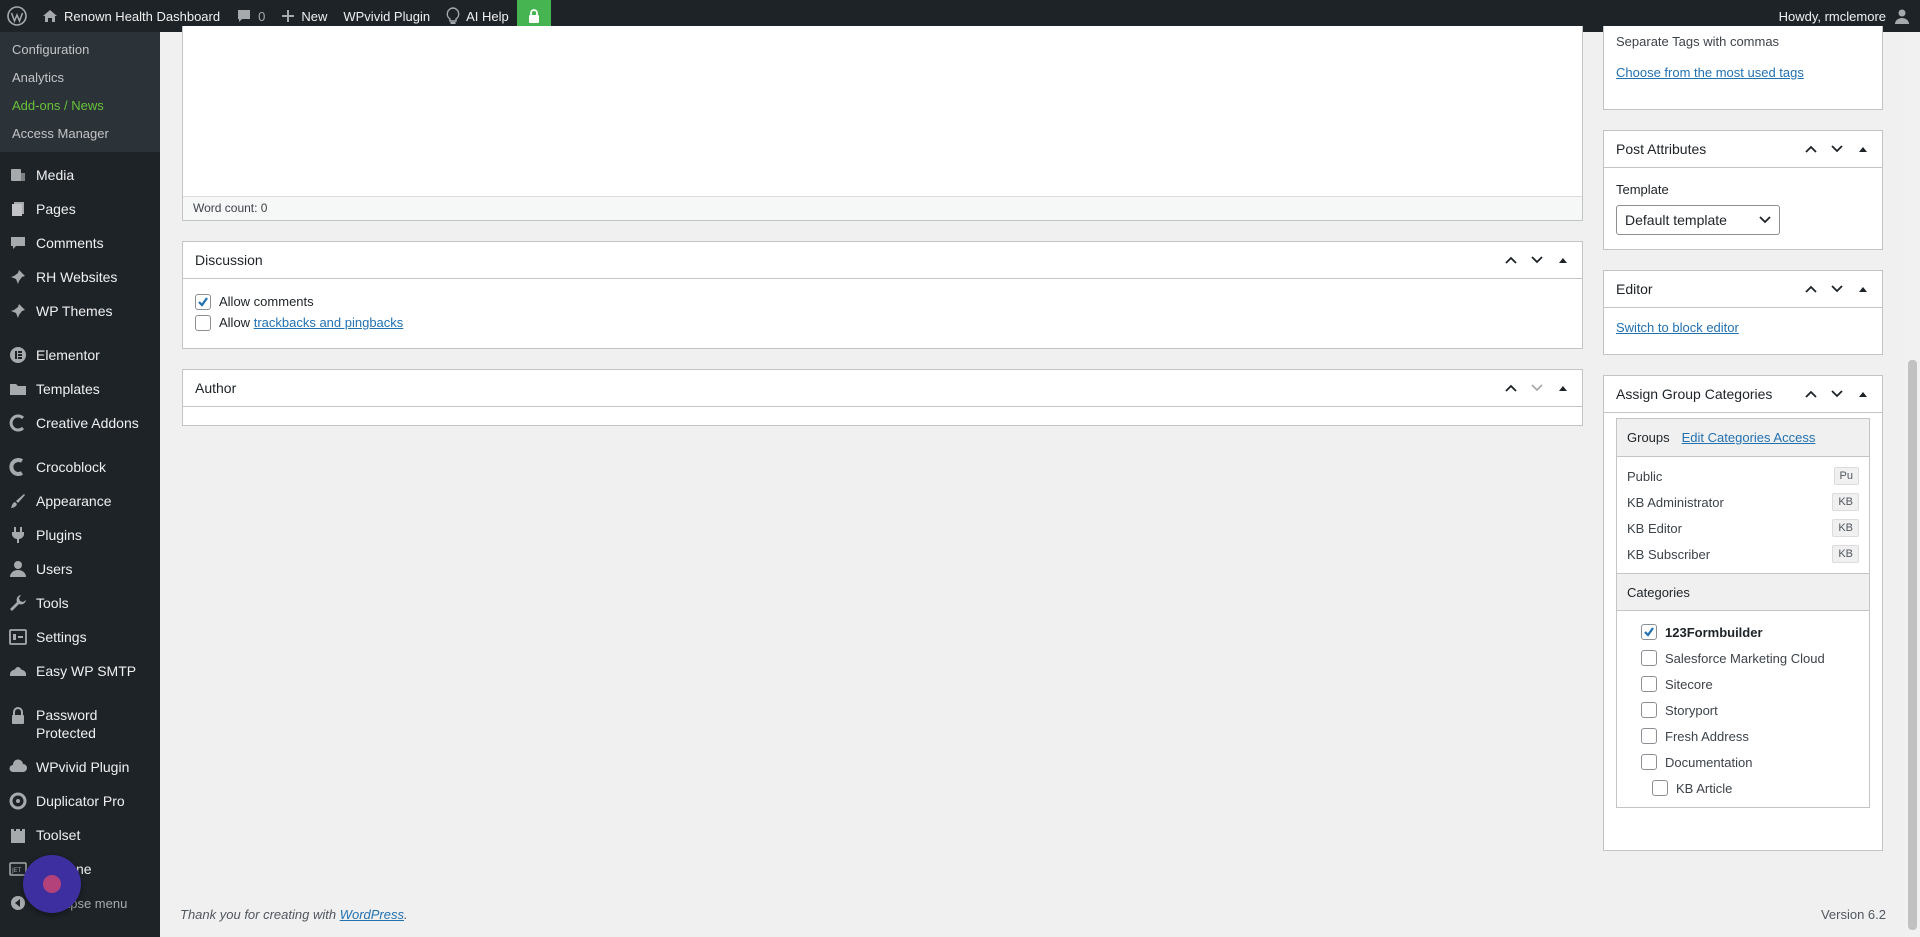 The height and width of the screenshot is (937, 1920). What do you see at coordinates (50, 16) in the screenshot?
I see `home-icon` at bounding box center [50, 16].